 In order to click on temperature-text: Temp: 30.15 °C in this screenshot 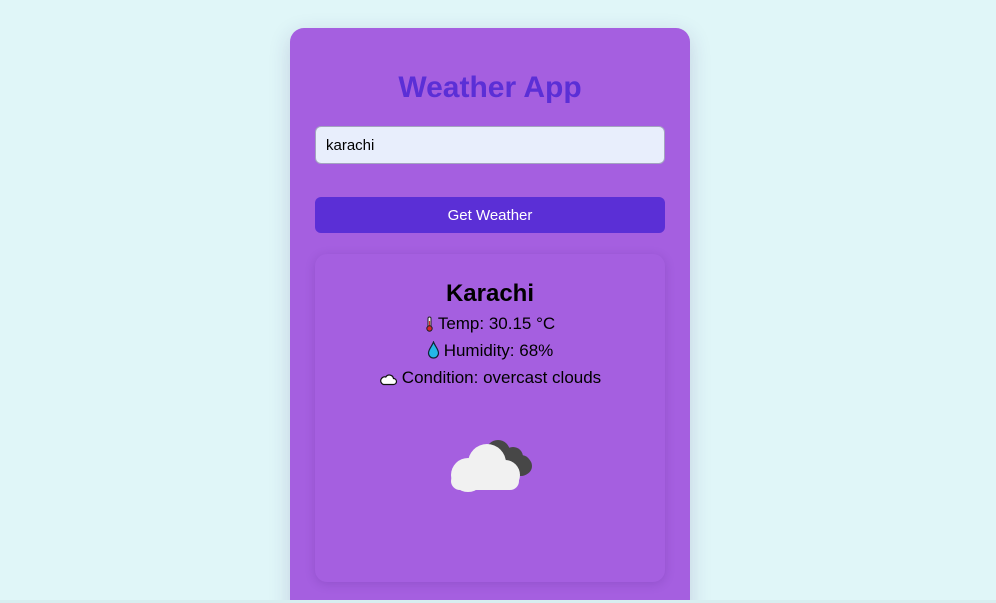, I will do `click(496, 323)`.